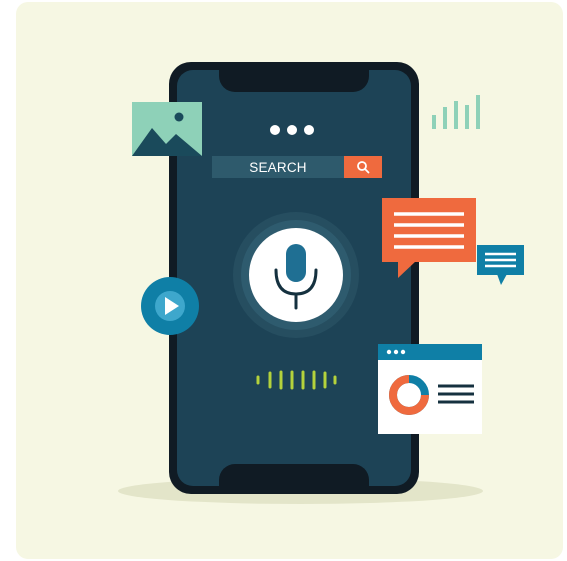  Describe the element at coordinates (429, 238) in the screenshot. I see `chat-bubble-icon` at that location.